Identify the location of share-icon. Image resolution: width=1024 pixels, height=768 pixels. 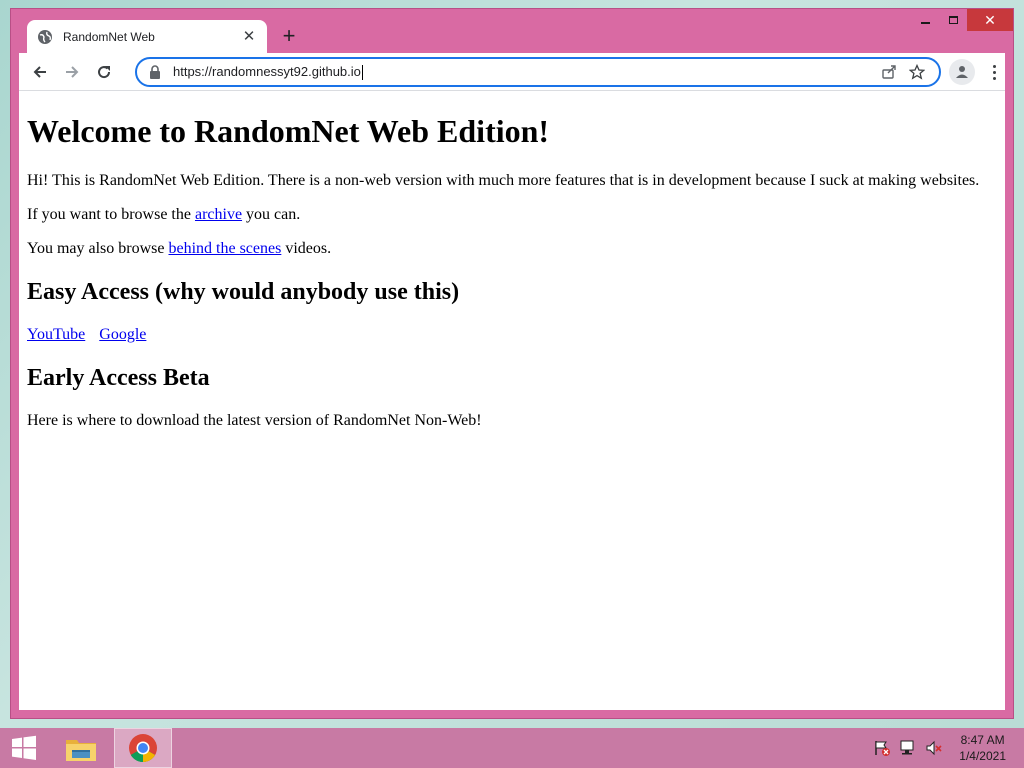
(889, 72).